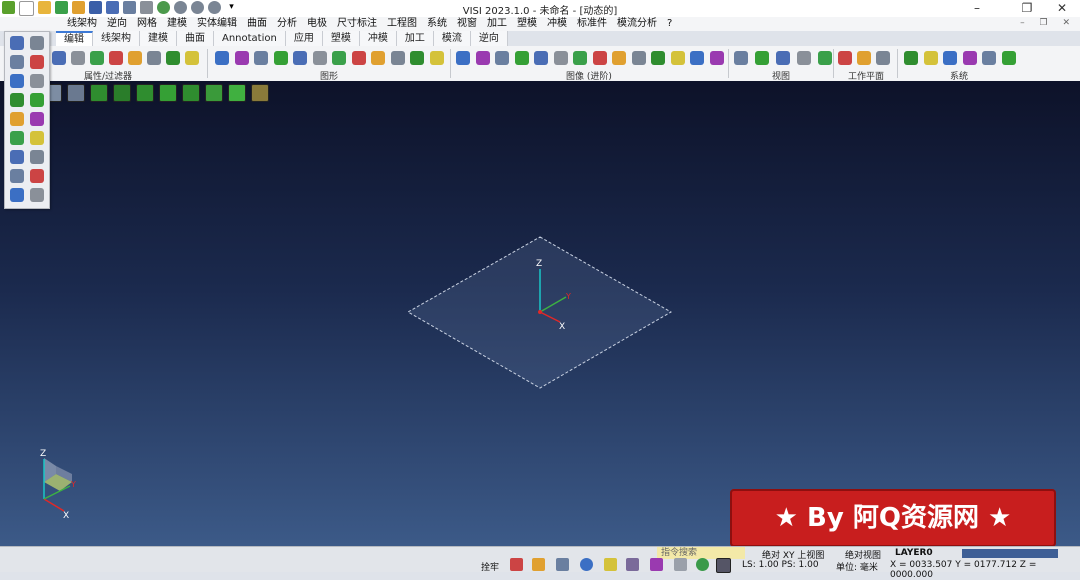 This screenshot has height=580, width=1080. Describe the element at coordinates (637, 24) in the screenshot. I see `menu-item: 模流分析` at that location.